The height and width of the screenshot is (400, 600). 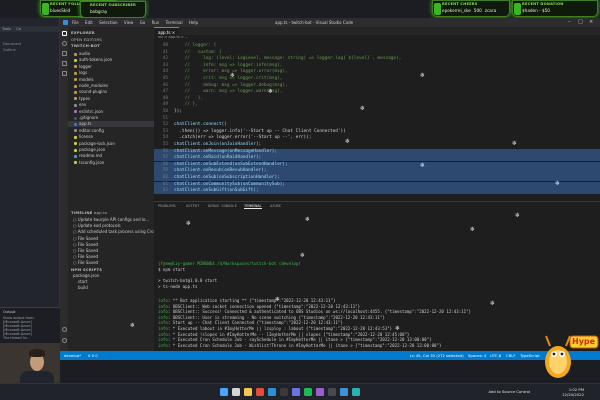 I want to click on timeline-item: ○ Update eod protocols, so click(x=111, y=226).